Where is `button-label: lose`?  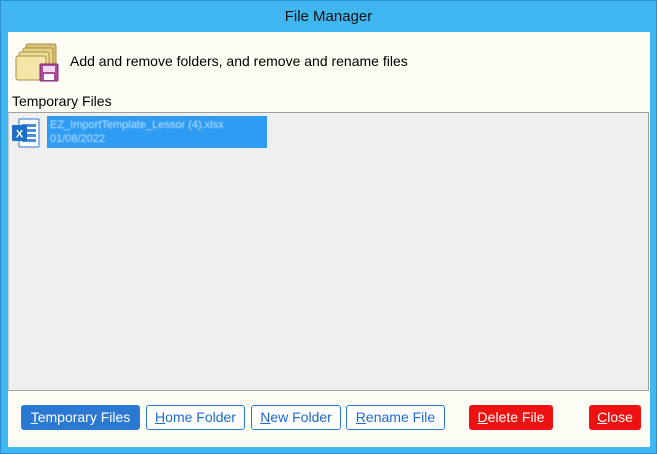
button-label: lose is located at coordinates (620, 417).